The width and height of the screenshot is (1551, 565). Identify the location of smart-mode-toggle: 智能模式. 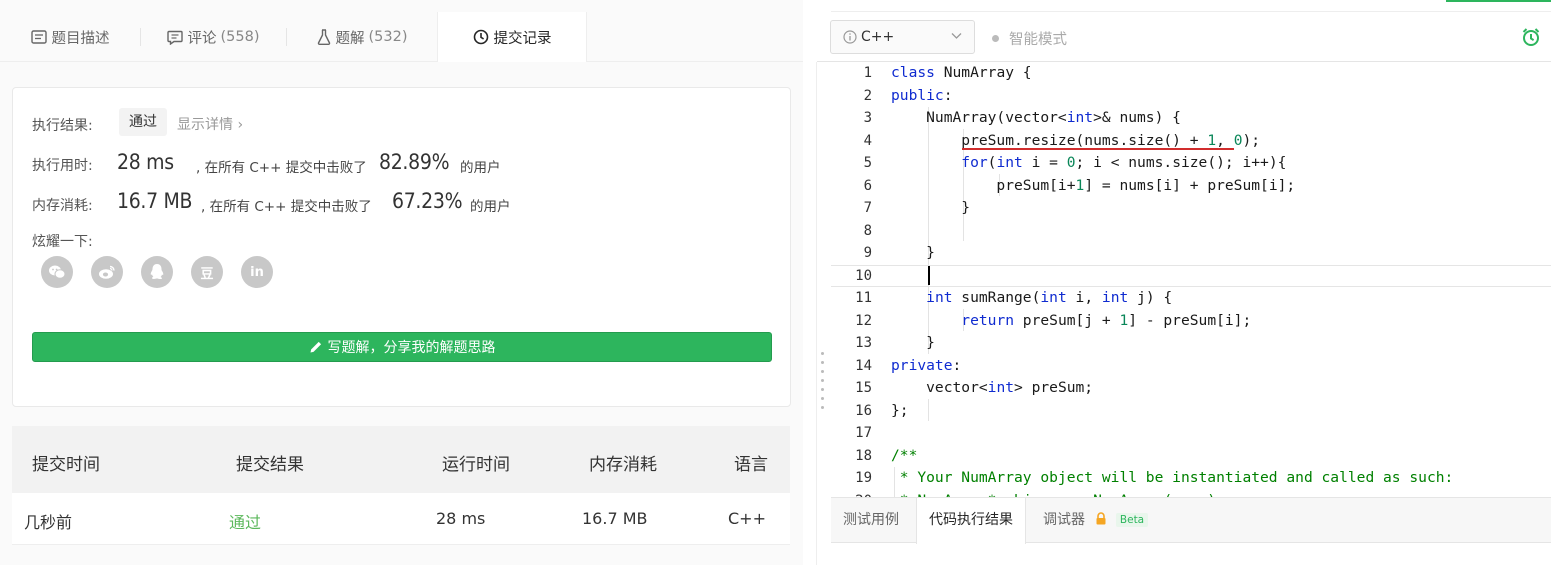
(1029, 38).